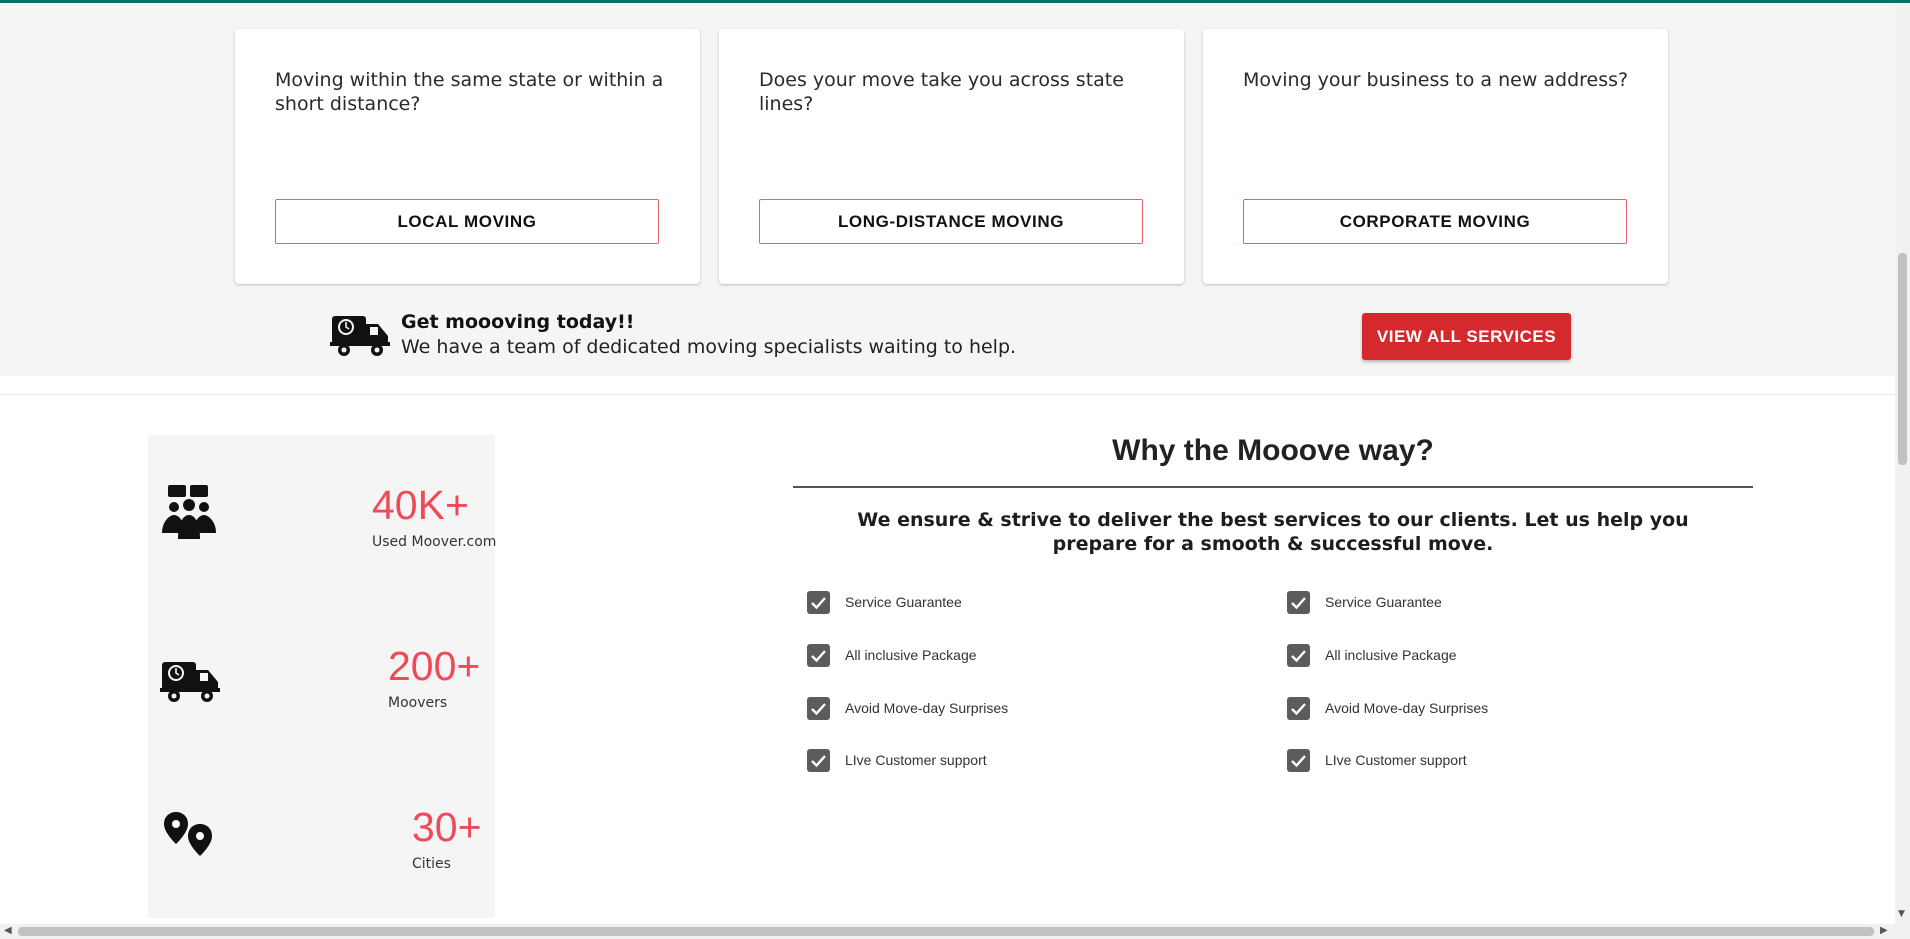 The image size is (1910, 939). Describe the element at coordinates (434, 542) in the screenshot. I see `stat-label: Used Moover.com` at that location.